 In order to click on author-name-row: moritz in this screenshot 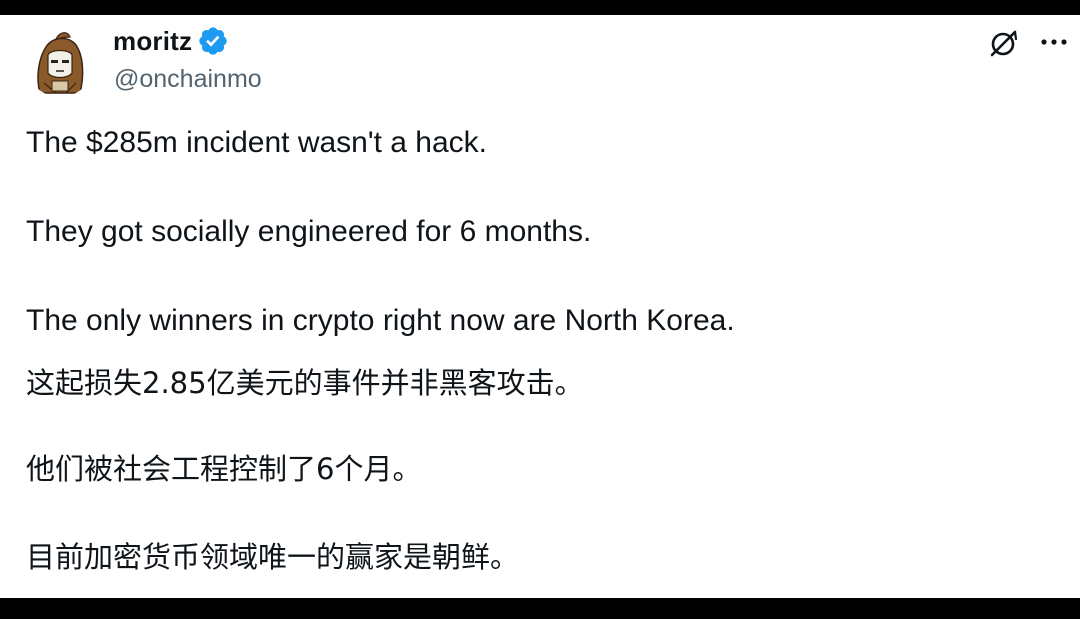, I will do `click(171, 41)`.